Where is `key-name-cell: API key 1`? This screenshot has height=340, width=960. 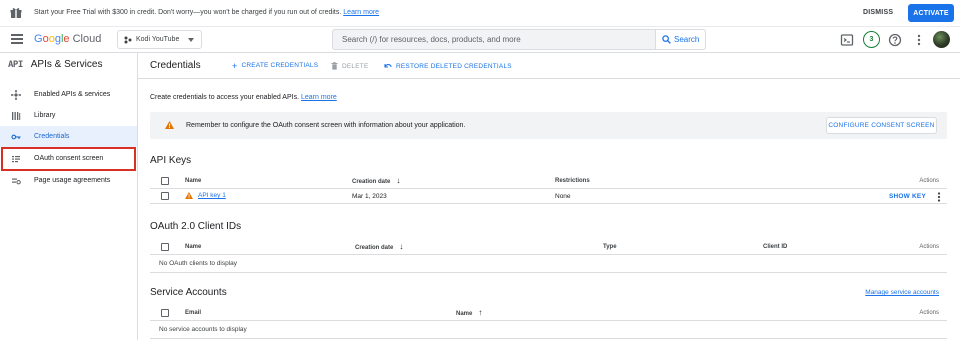 key-name-cell: API key 1 is located at coordinates (205, 195).